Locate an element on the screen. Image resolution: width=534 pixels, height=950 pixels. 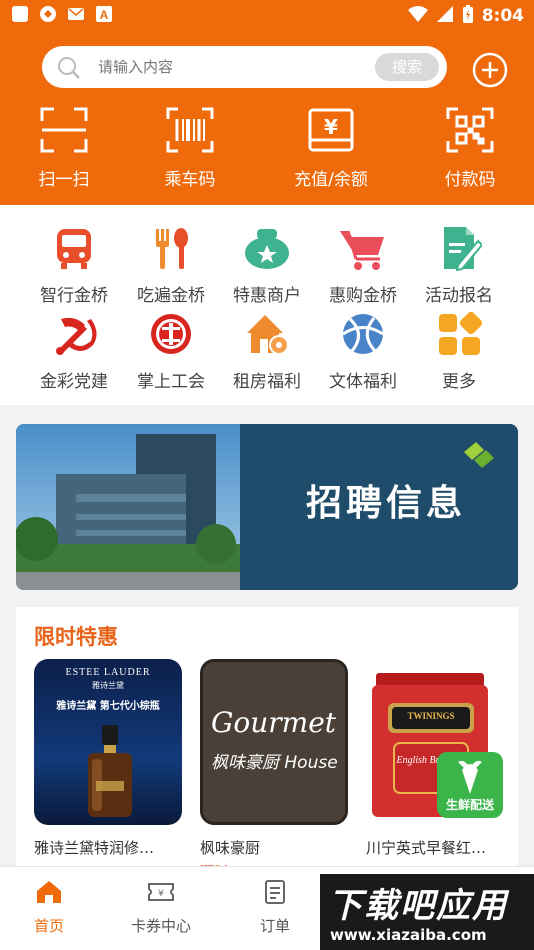
service-food: 吃遍金桥 is located at coordinates (171, 264).